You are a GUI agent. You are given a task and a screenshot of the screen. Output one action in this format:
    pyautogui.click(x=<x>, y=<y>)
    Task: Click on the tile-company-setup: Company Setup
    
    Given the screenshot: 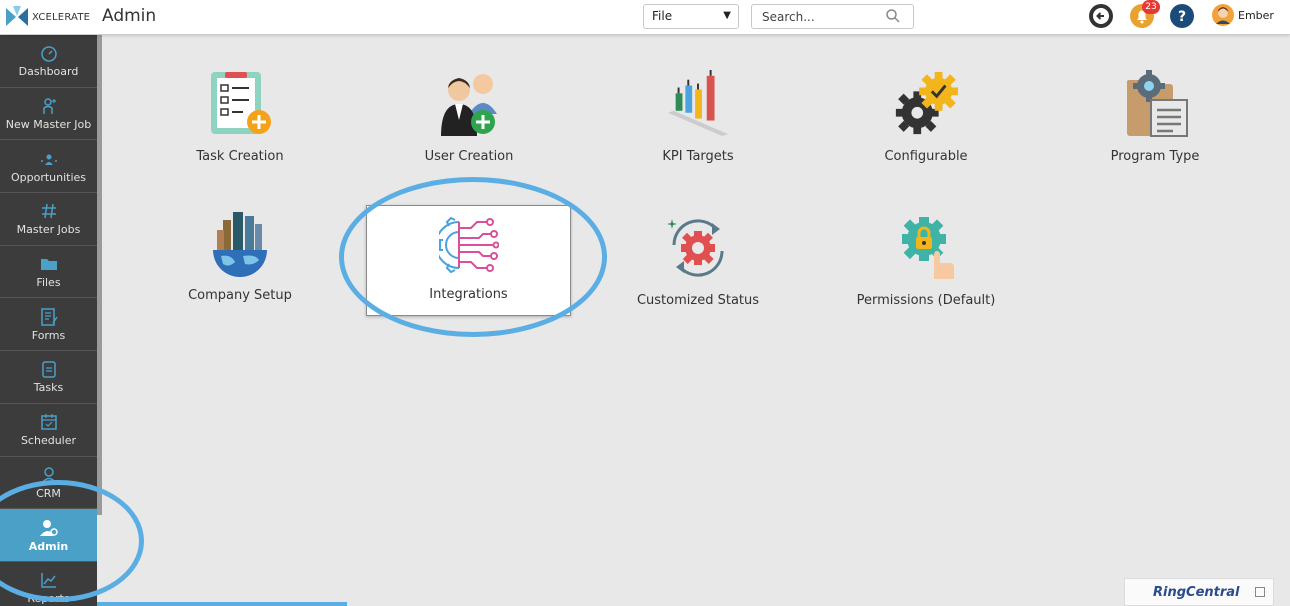 What is the action you would take?
    pyautogui.click(x=240, y=265)
    